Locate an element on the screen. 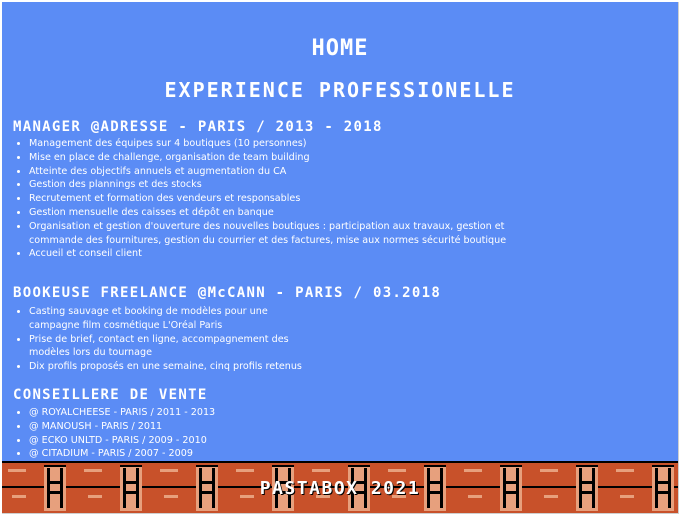 The height and width of the screenshot is (515, 680). list-item: Gestion des plannings et des stocks is located at coordinates (268, 185).